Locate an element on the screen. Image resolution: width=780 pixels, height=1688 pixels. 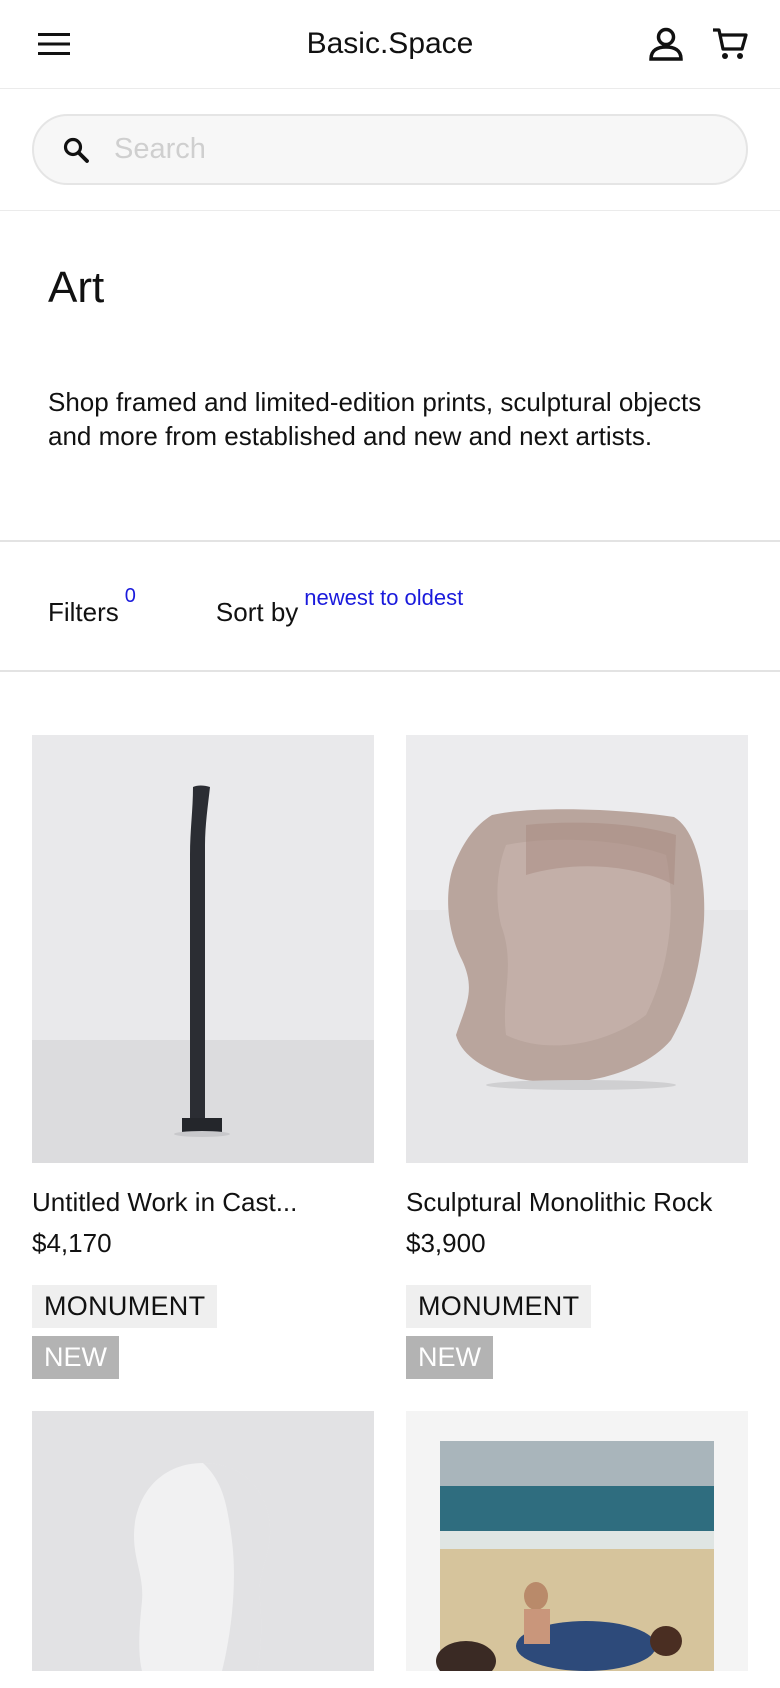
sort-value: newest to oldest is located at coordinates (384, 597).